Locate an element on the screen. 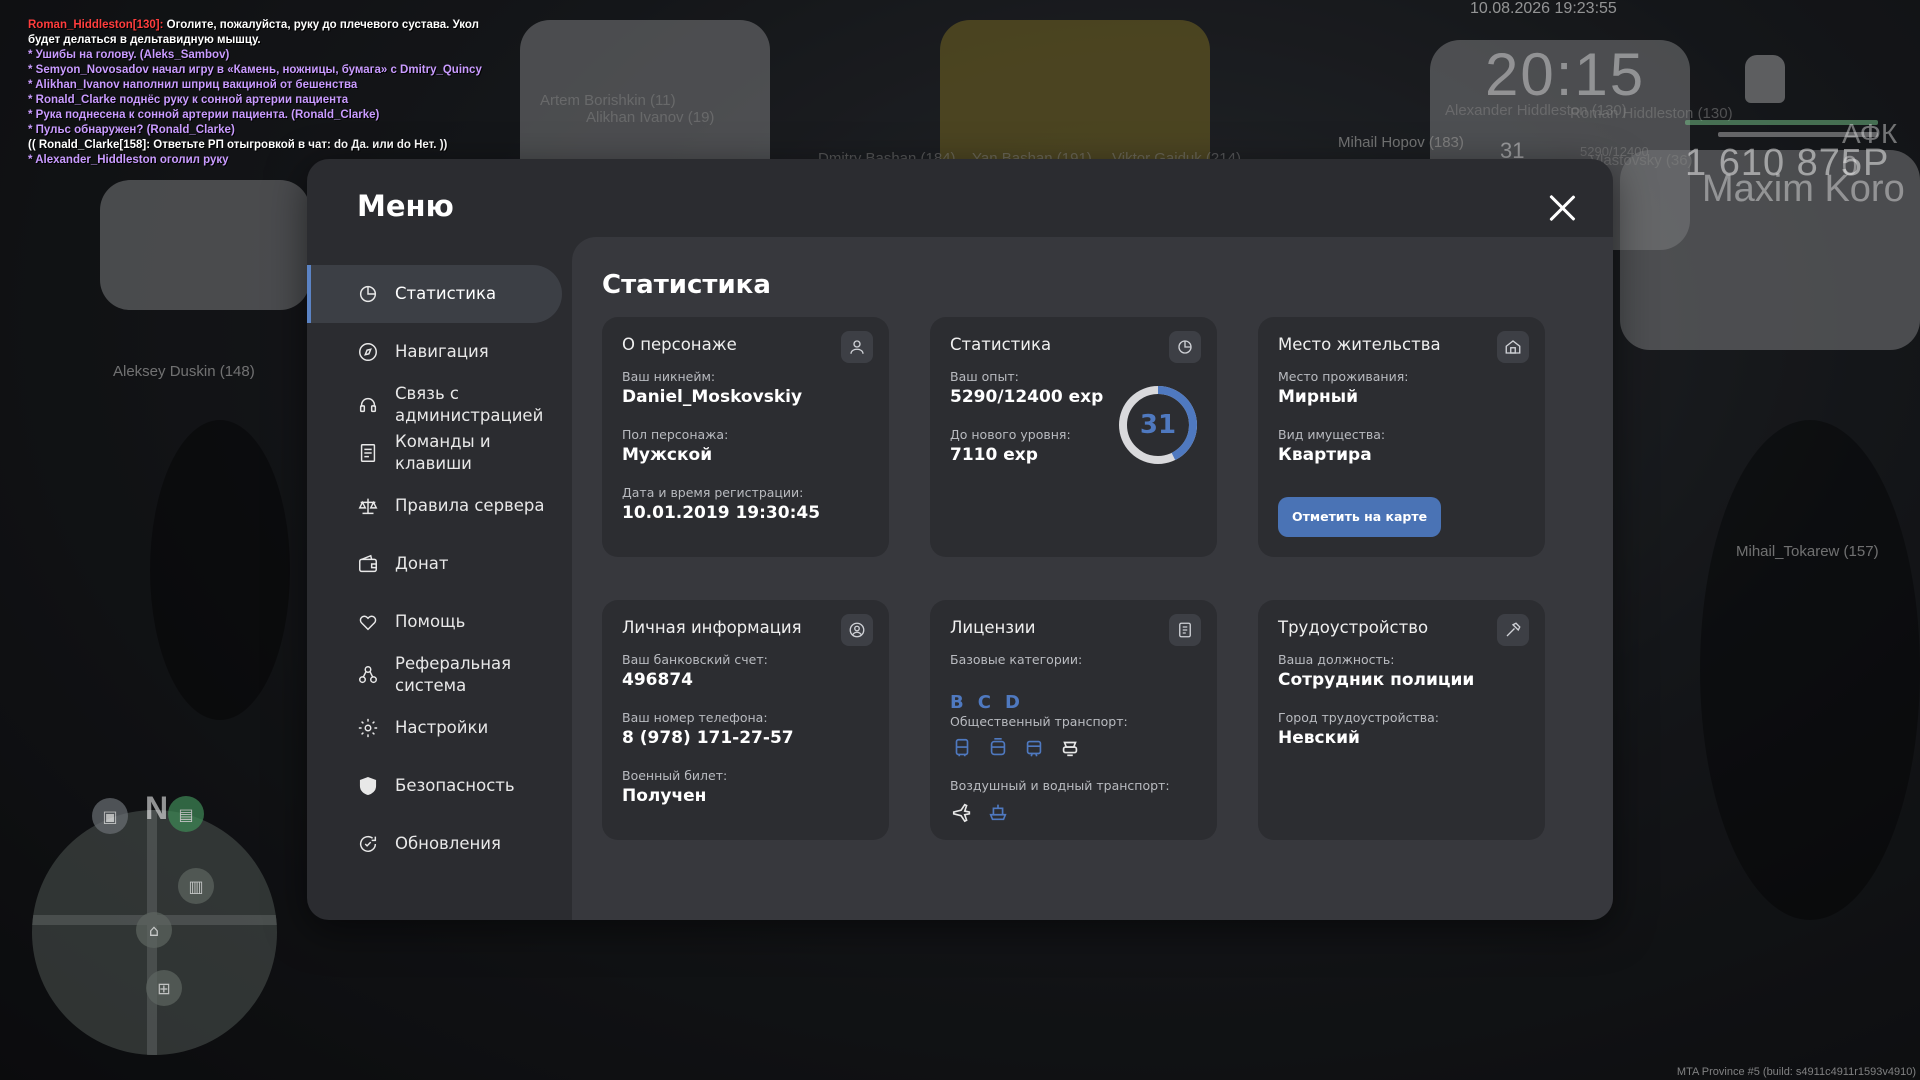 This screenshot has height=1080, width=1920. chat-line: будет делаться в дельтавидную мышцу. is located at coordinates (273, 40).